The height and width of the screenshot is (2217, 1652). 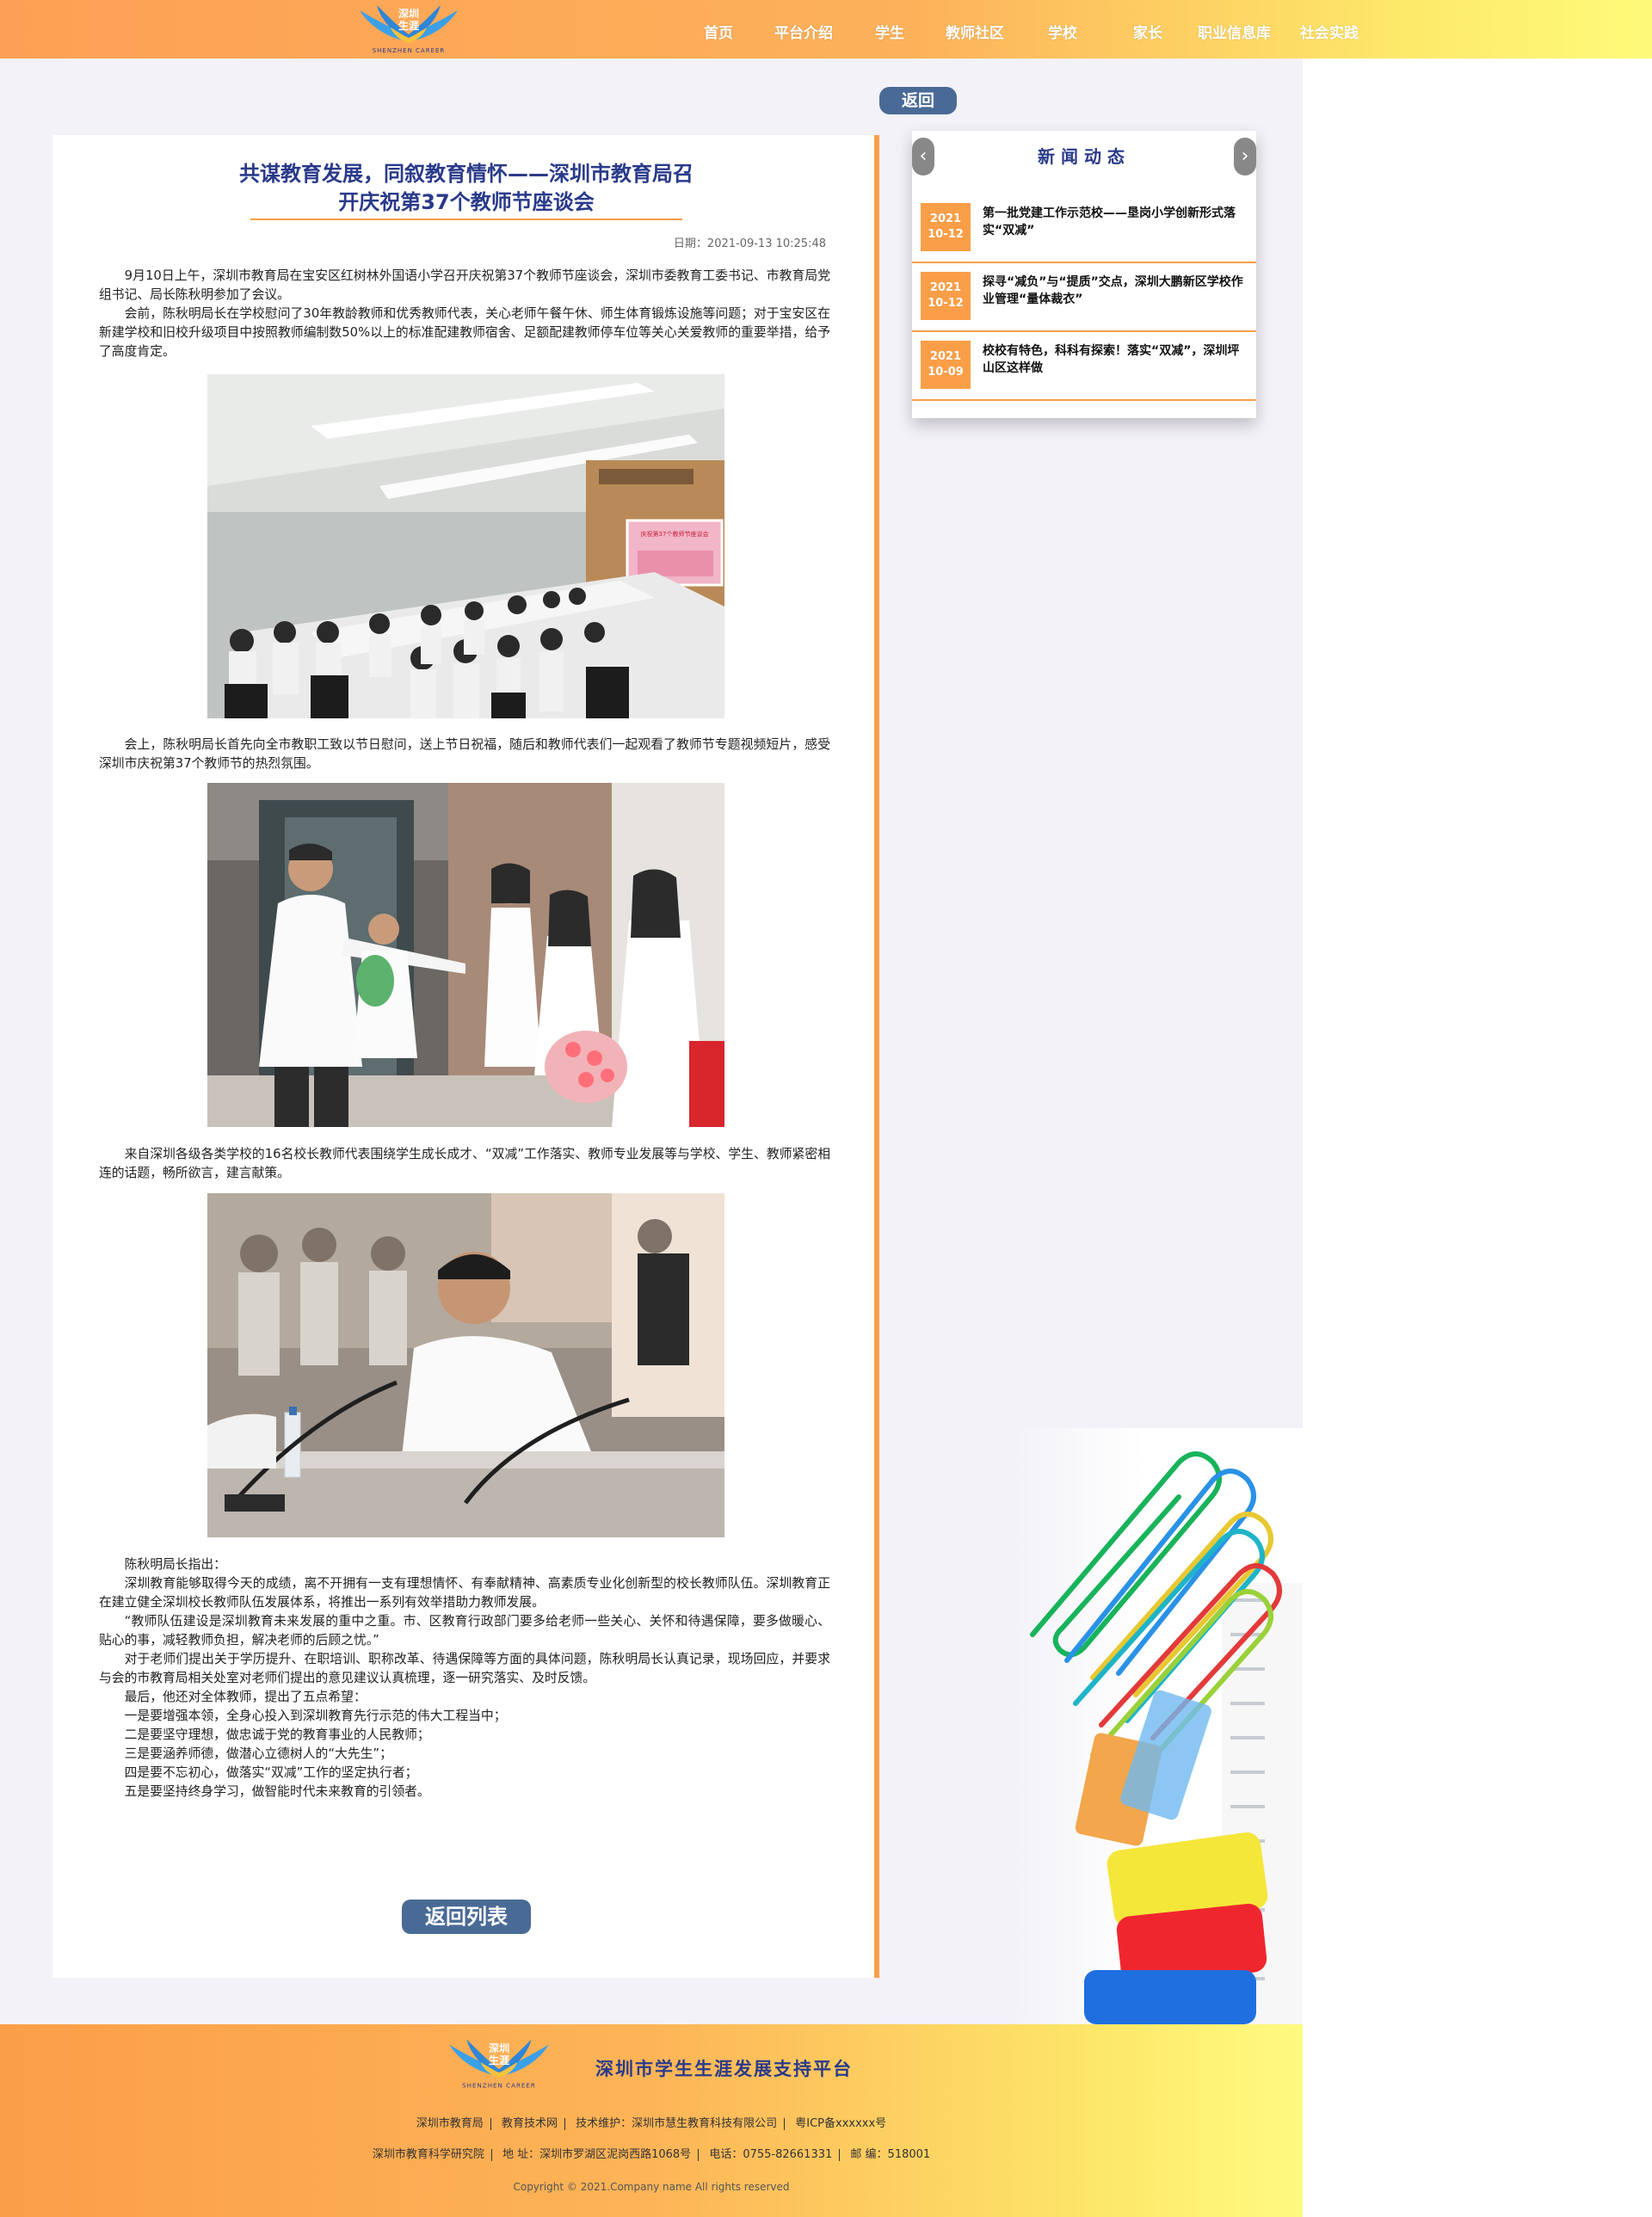 I want to click on nav-parents: 家长, so click(x=1147, y=31).